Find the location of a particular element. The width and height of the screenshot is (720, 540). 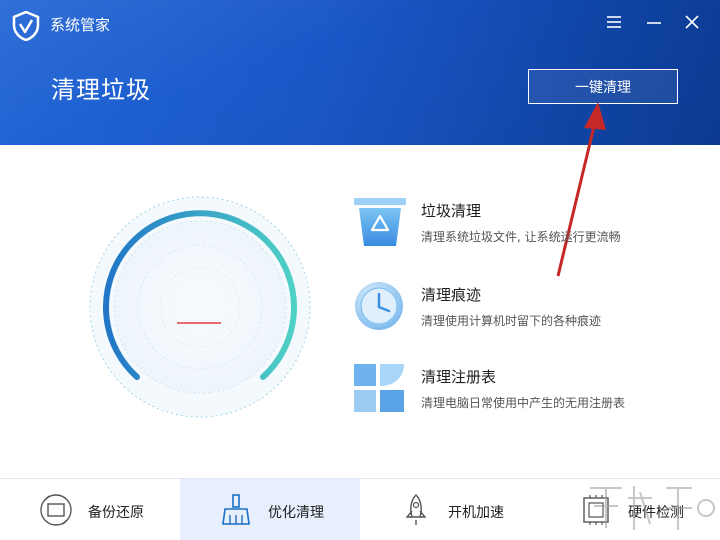

feature-clean-registry: 清理注册表 清理电脑日常使用中产生的无用注册表 is located at coordinates (525, 392).